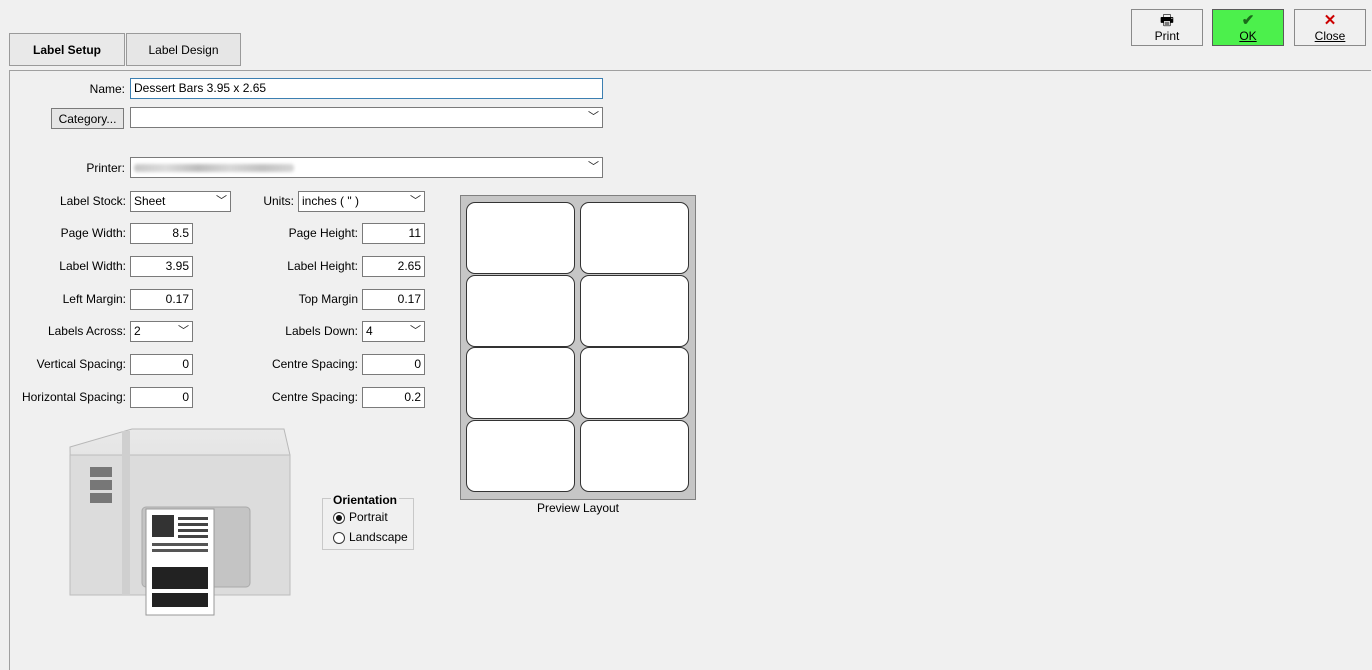 The width and height of the screenshot is (1372, 670). Describe the element at coordinates (107, 89) in the screenshot. I see `name-label: Name:` at that location.